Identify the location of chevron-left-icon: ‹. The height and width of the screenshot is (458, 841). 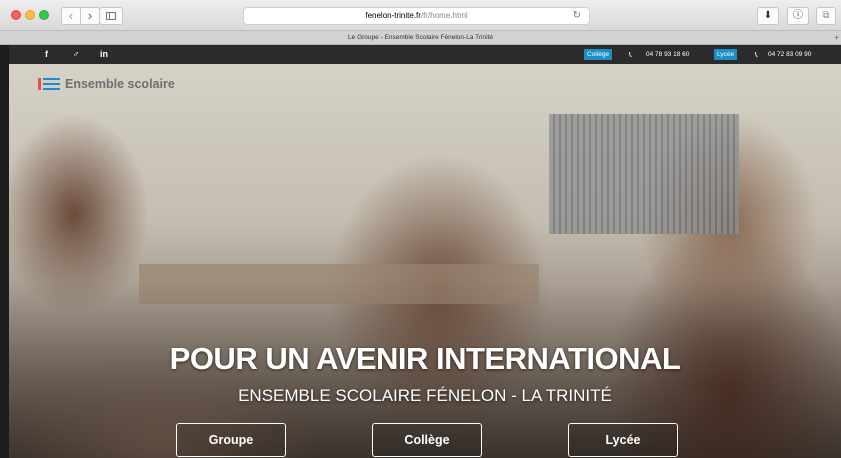
(71, 15).